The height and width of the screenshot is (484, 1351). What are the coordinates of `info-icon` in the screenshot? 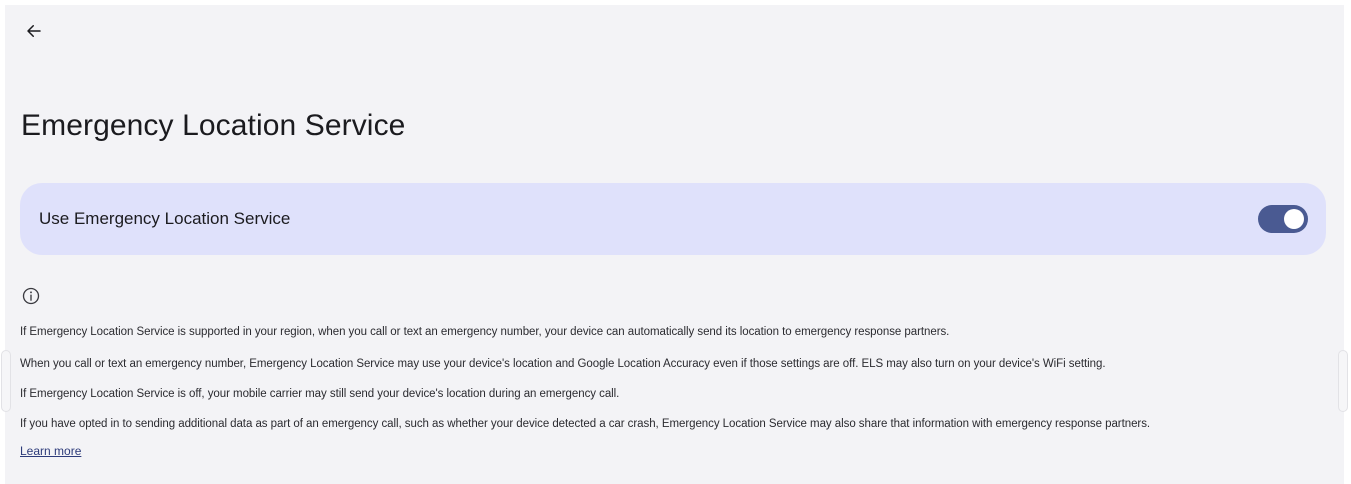 It's located at (31, 296).